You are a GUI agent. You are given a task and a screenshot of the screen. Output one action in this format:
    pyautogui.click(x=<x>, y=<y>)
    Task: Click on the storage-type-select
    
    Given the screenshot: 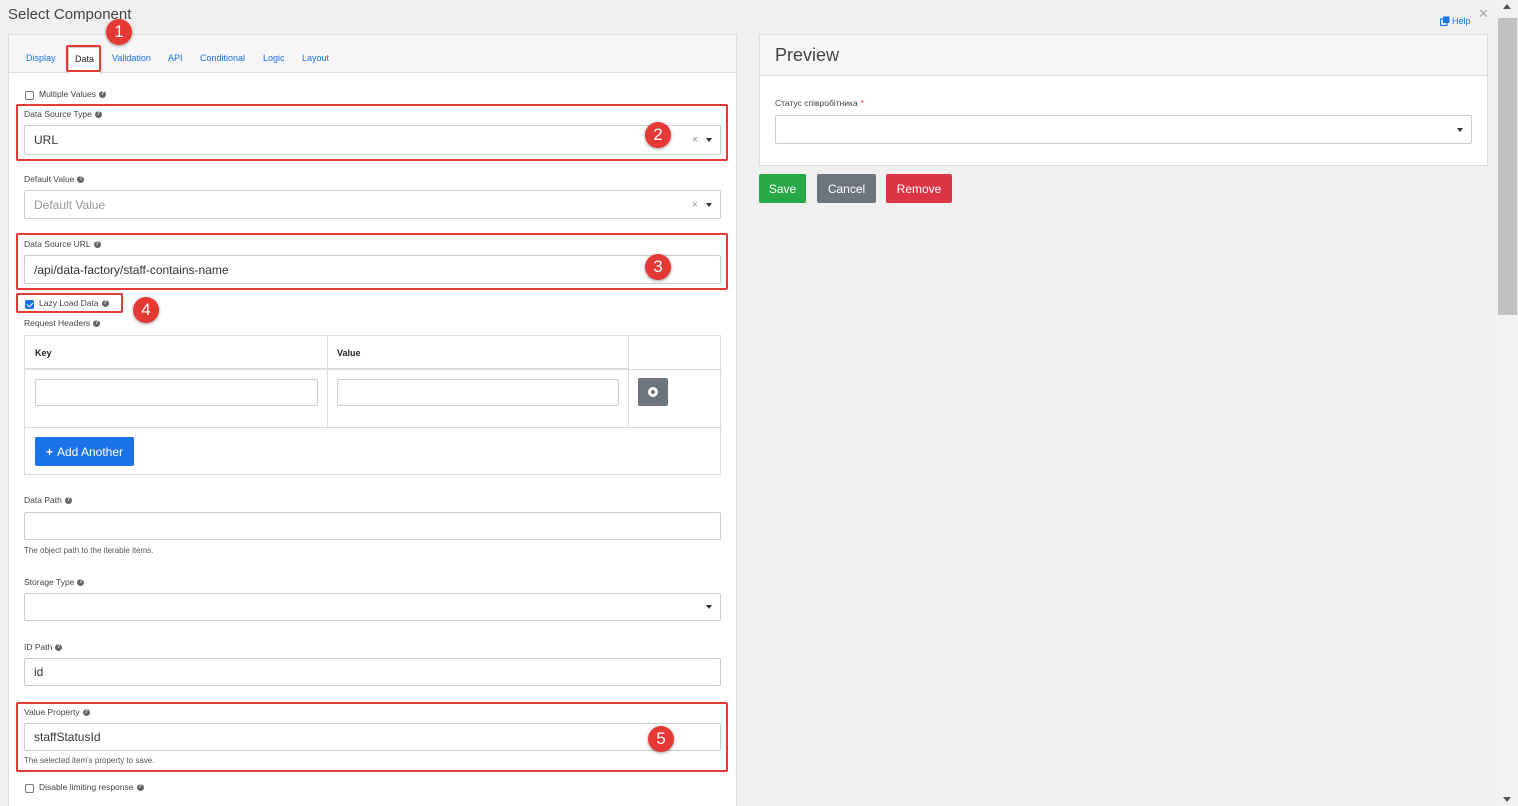 What is the action you would take?
    pyautogui.click(x=372, y=607)
    